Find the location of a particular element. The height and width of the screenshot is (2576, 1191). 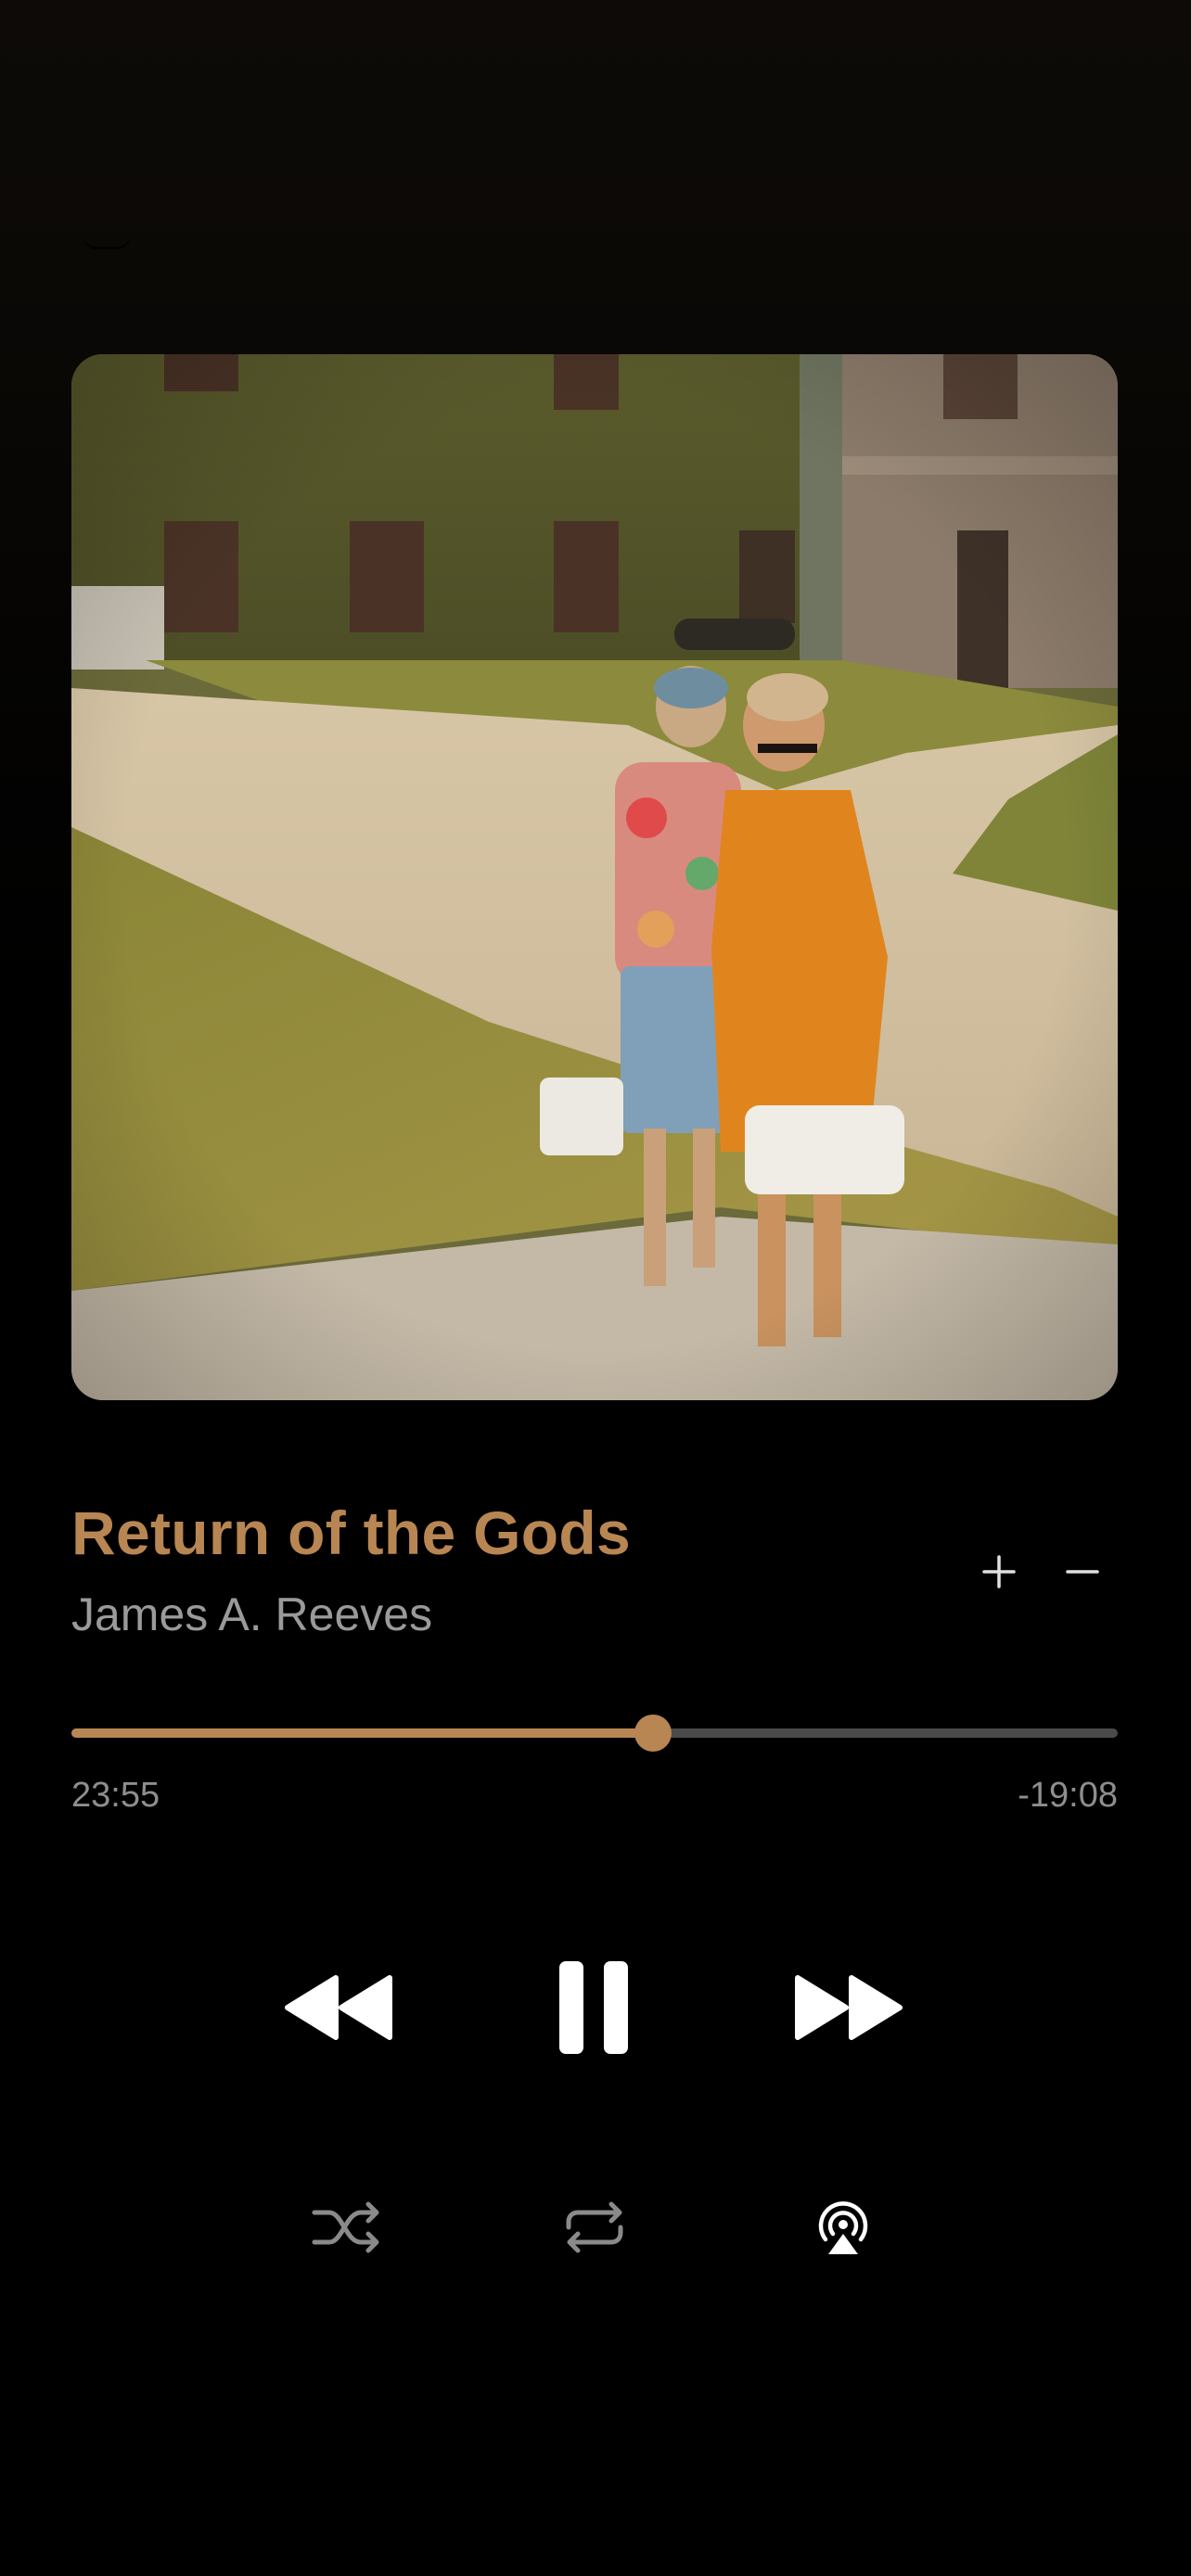

pause-icon is located at coordinates (593, 2007).